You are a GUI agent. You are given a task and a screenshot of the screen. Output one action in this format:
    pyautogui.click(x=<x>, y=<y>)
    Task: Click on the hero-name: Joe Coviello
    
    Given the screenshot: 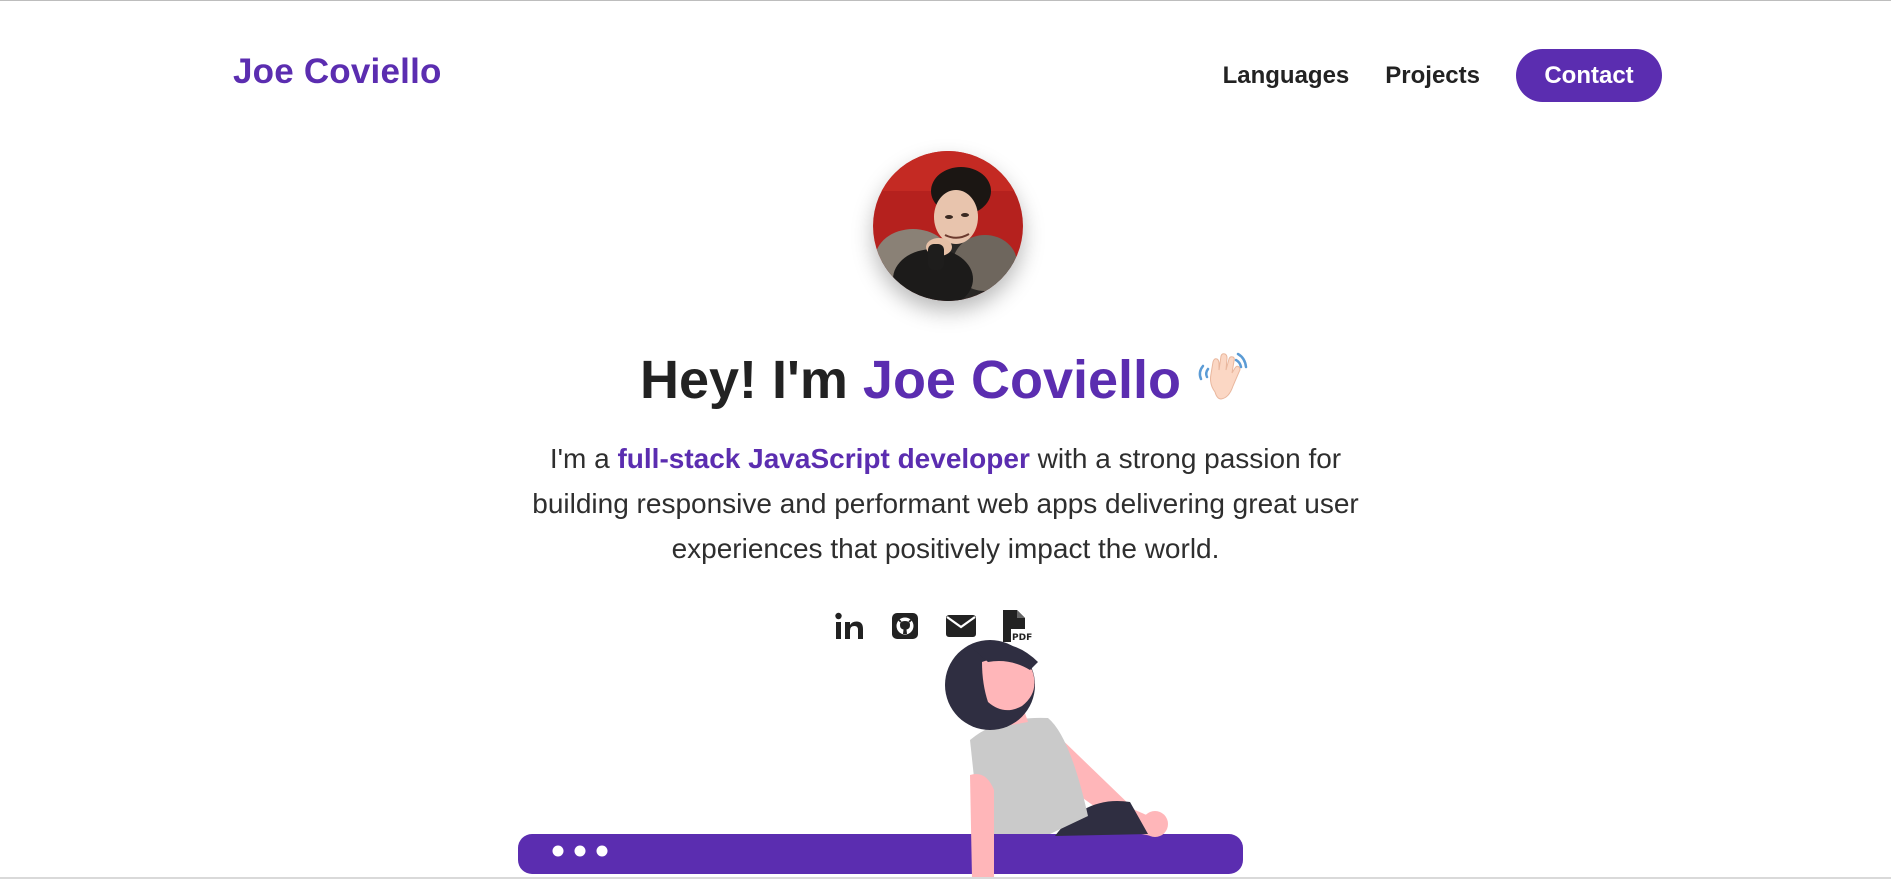 What is the action you would take?
    pyautogui.click(x=1021, y=380)
    